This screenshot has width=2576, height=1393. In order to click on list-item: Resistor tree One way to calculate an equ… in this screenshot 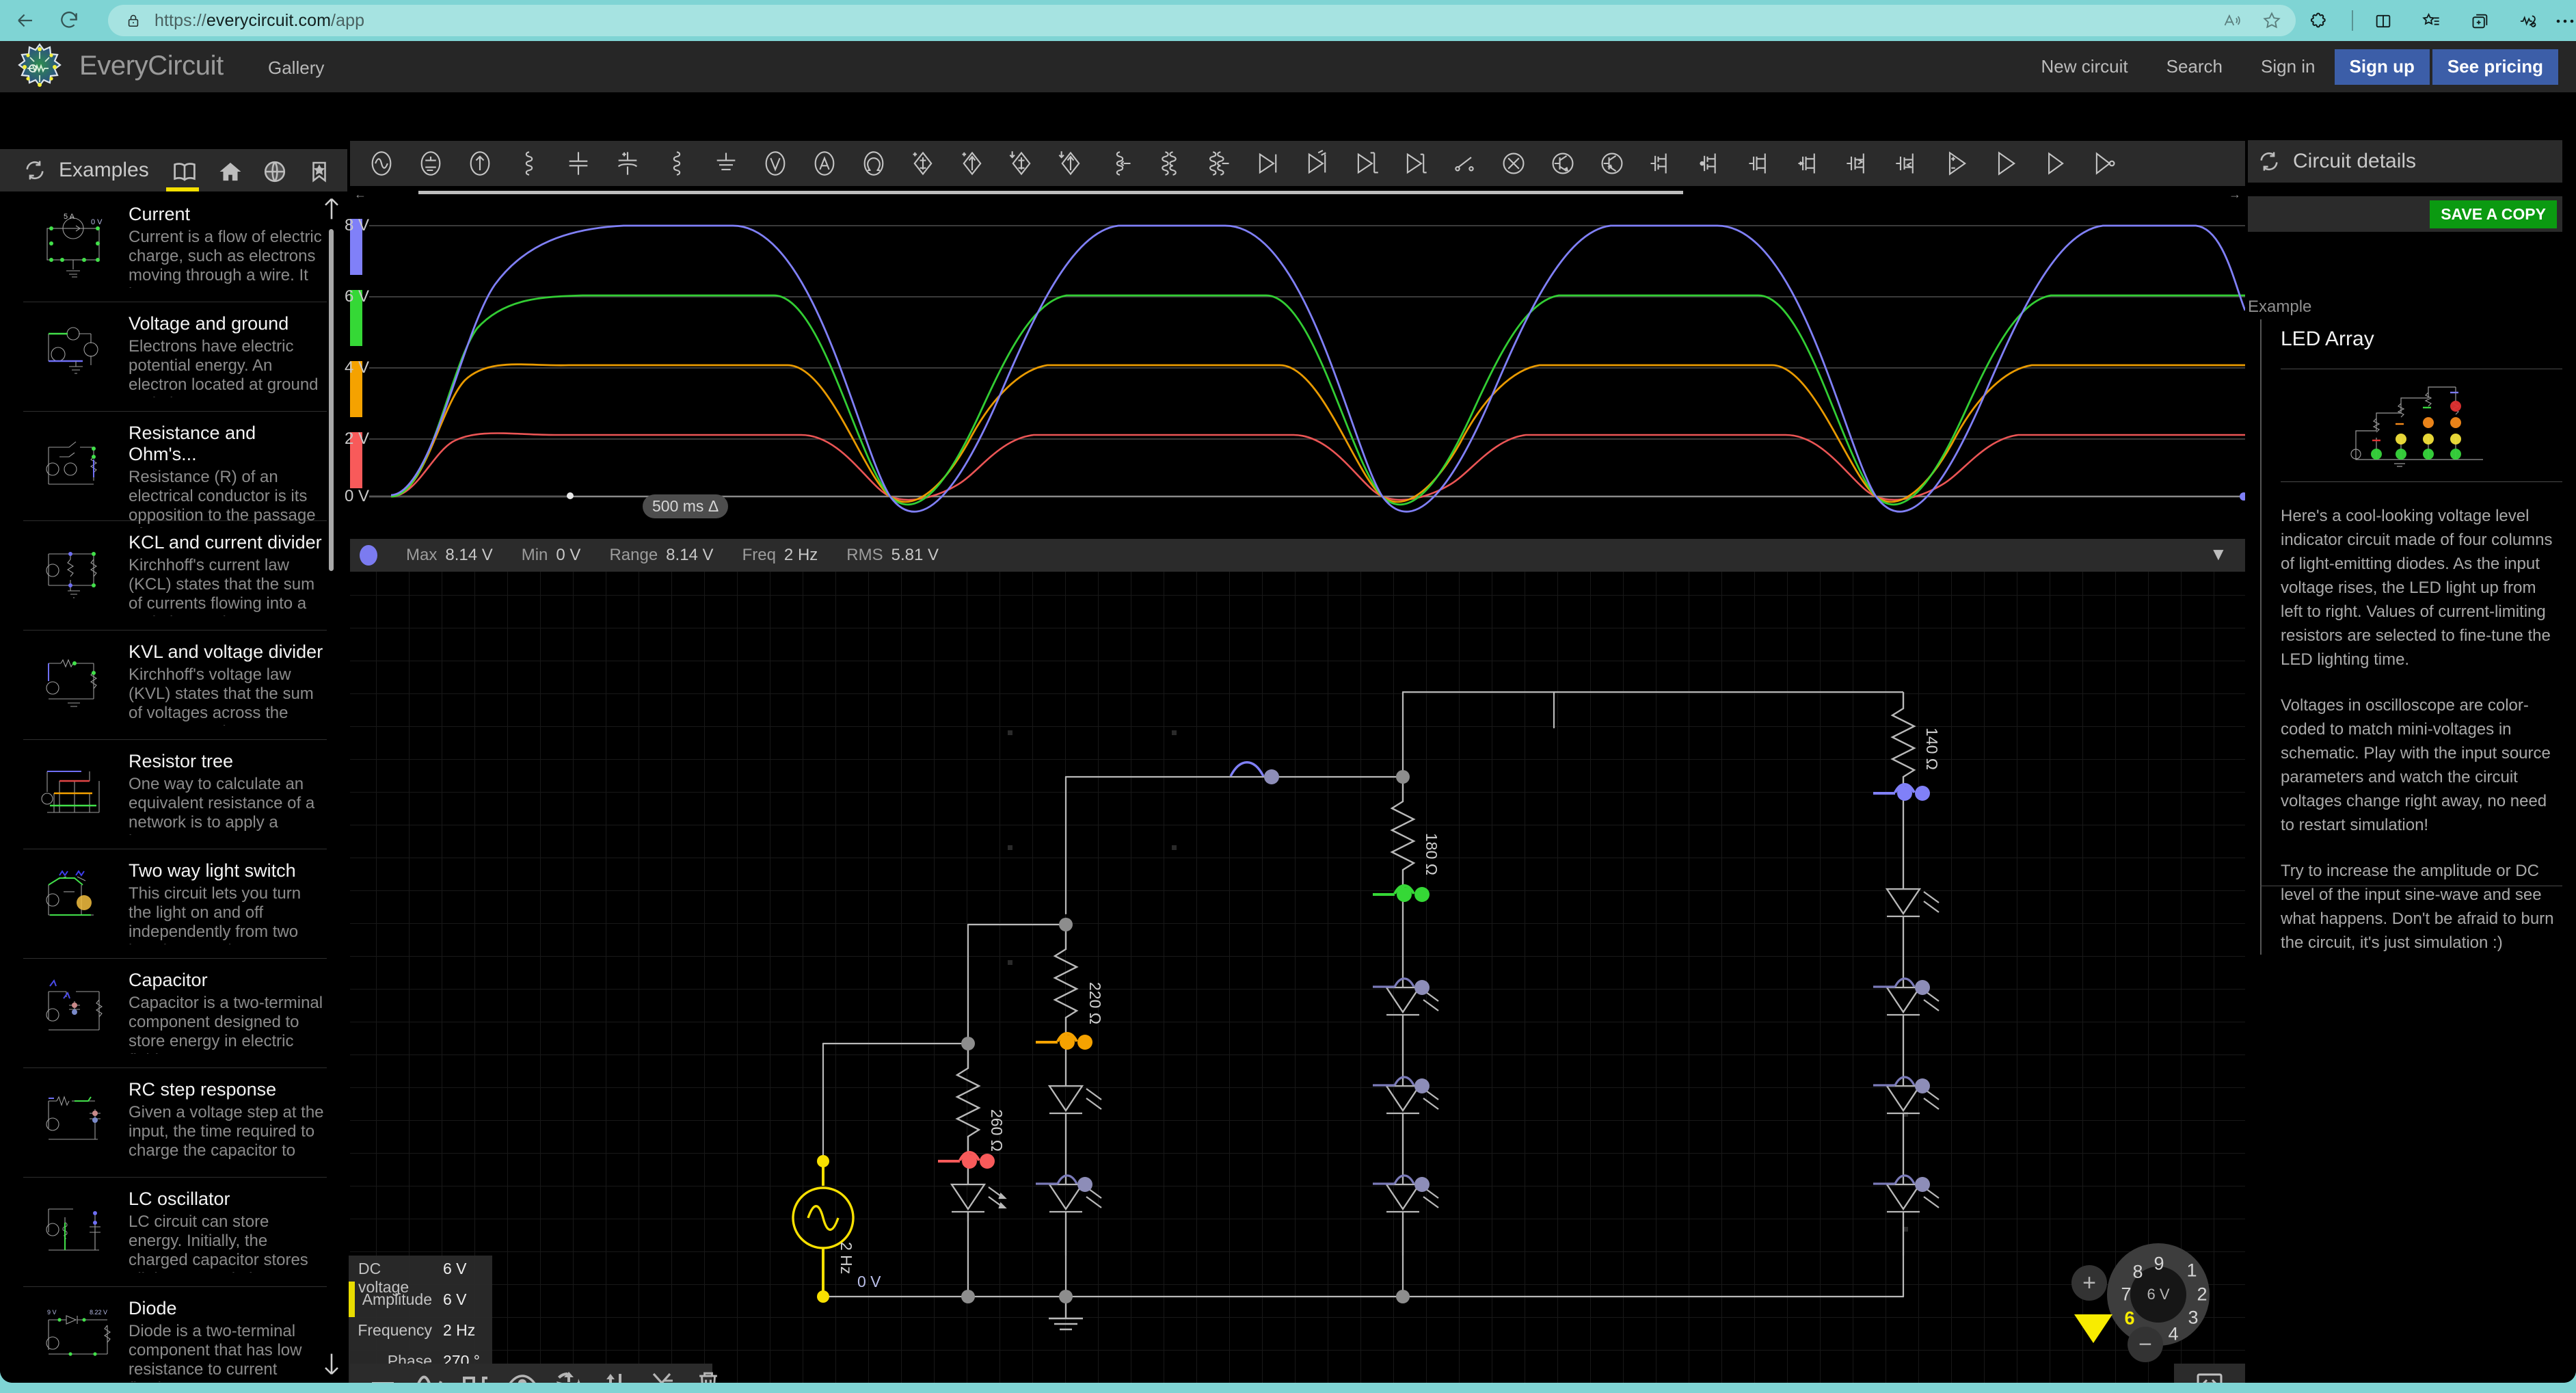, I will do `click(175, 794)`.